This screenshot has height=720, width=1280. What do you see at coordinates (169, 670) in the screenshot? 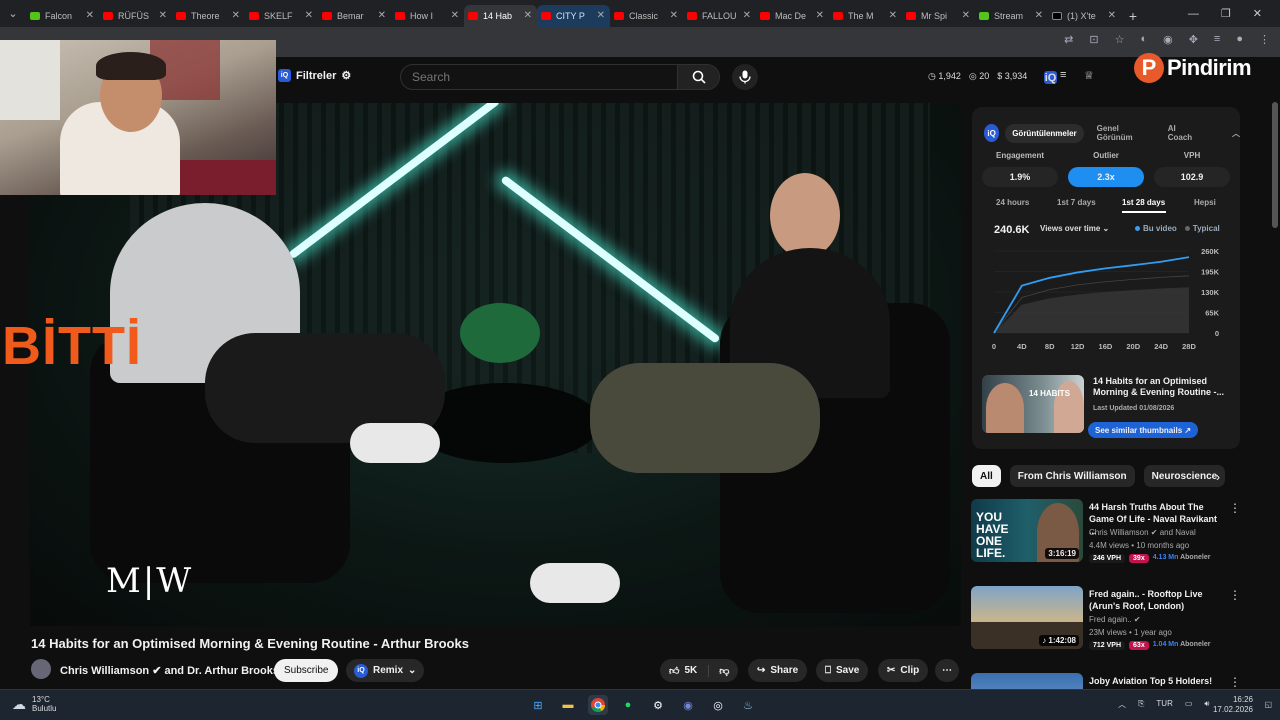
I see `channel-name: Chris Williamson ✔ and Dr. Arthur Brooks` at bounding box center [169, 670].